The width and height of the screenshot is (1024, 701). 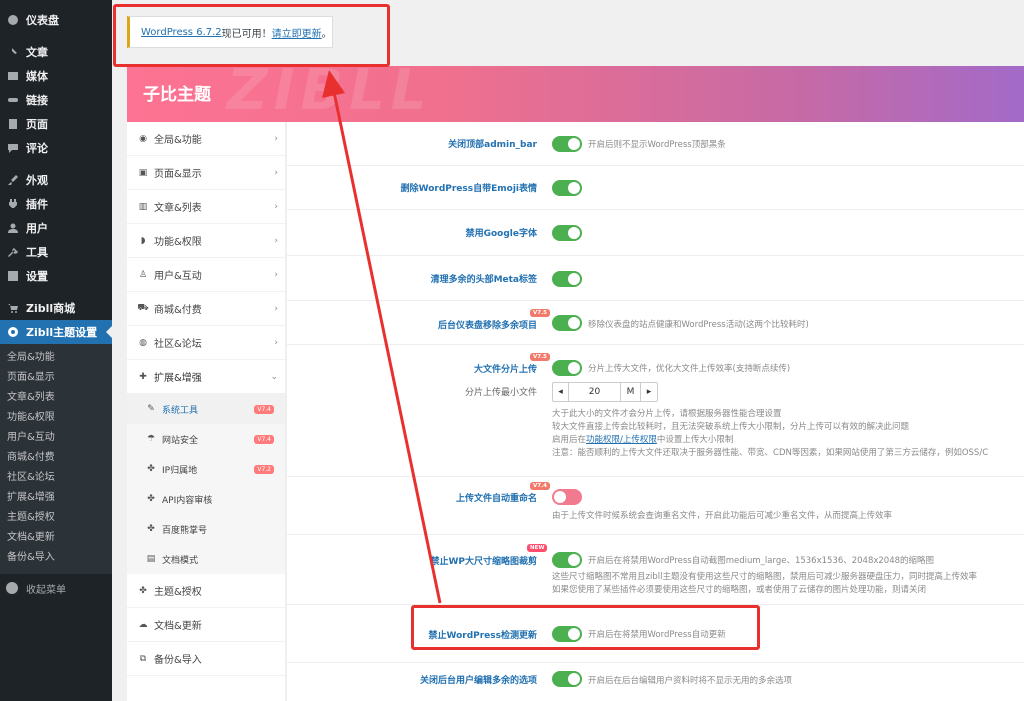 I want to click on nav-label: IP归属地, so click(x=180, y=470).